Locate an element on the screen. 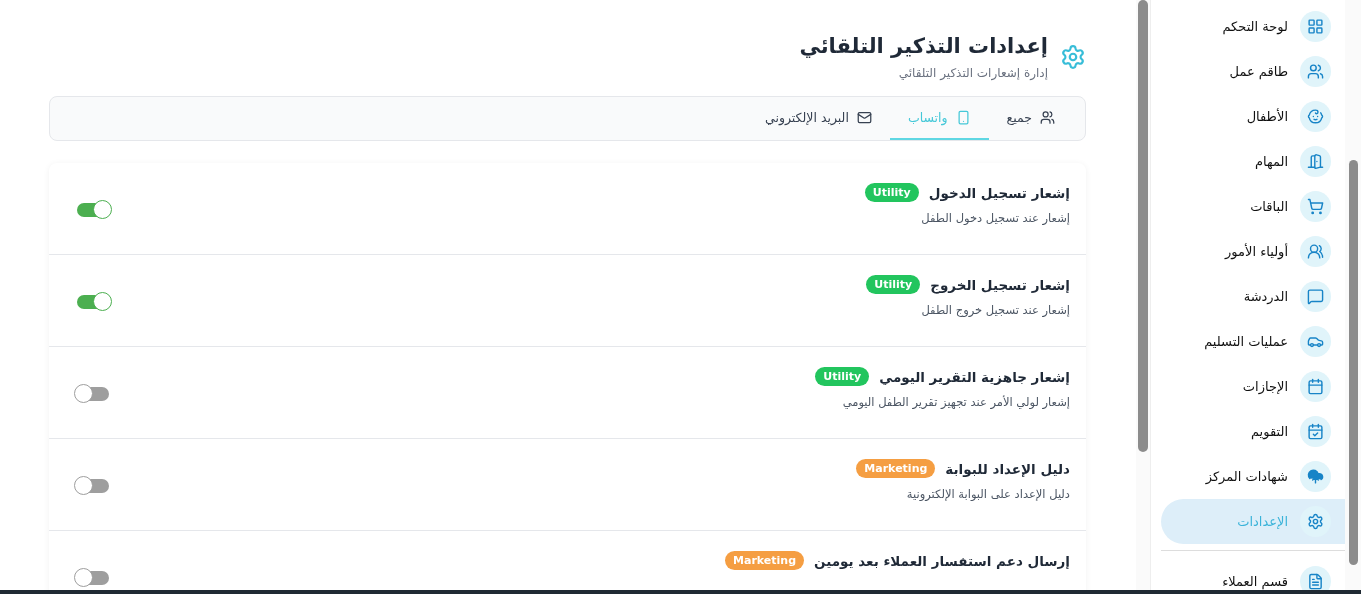 The height and width of the screenshot is (594, 1361). cart-icon is located at coordinates (1315, 206).